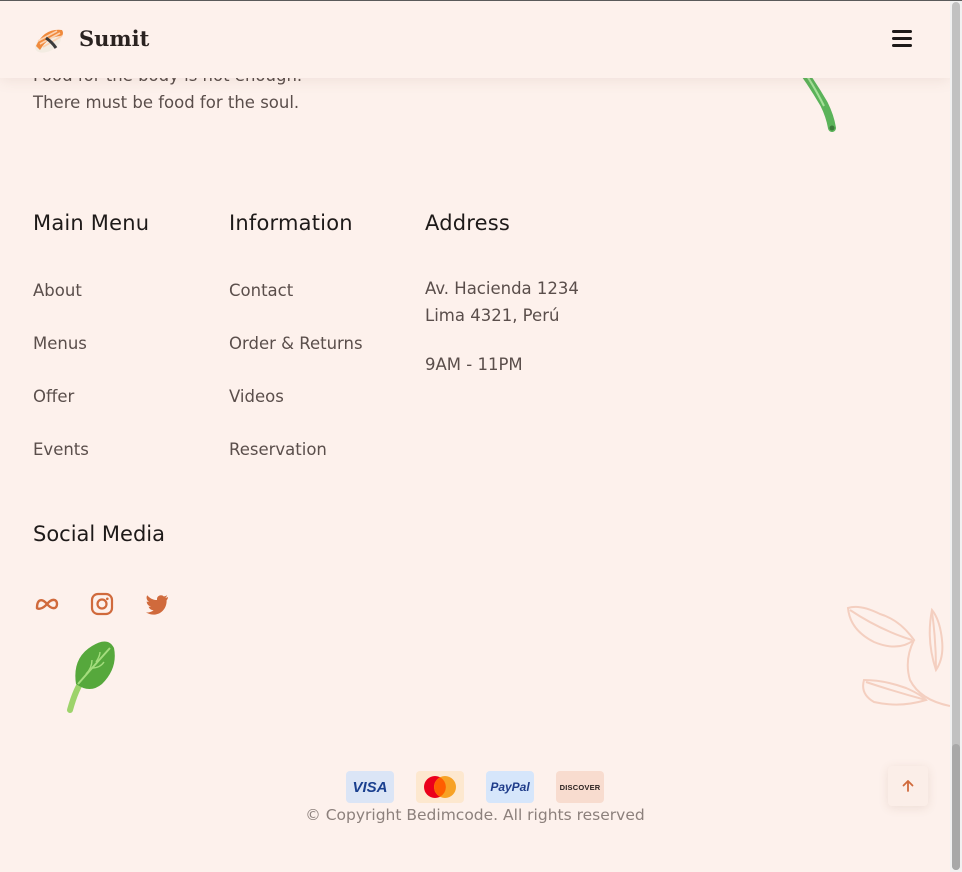 The width and height of the screenshot is (962, 872). I want to click on paypal-icon: PayPal, so click(510, 787).